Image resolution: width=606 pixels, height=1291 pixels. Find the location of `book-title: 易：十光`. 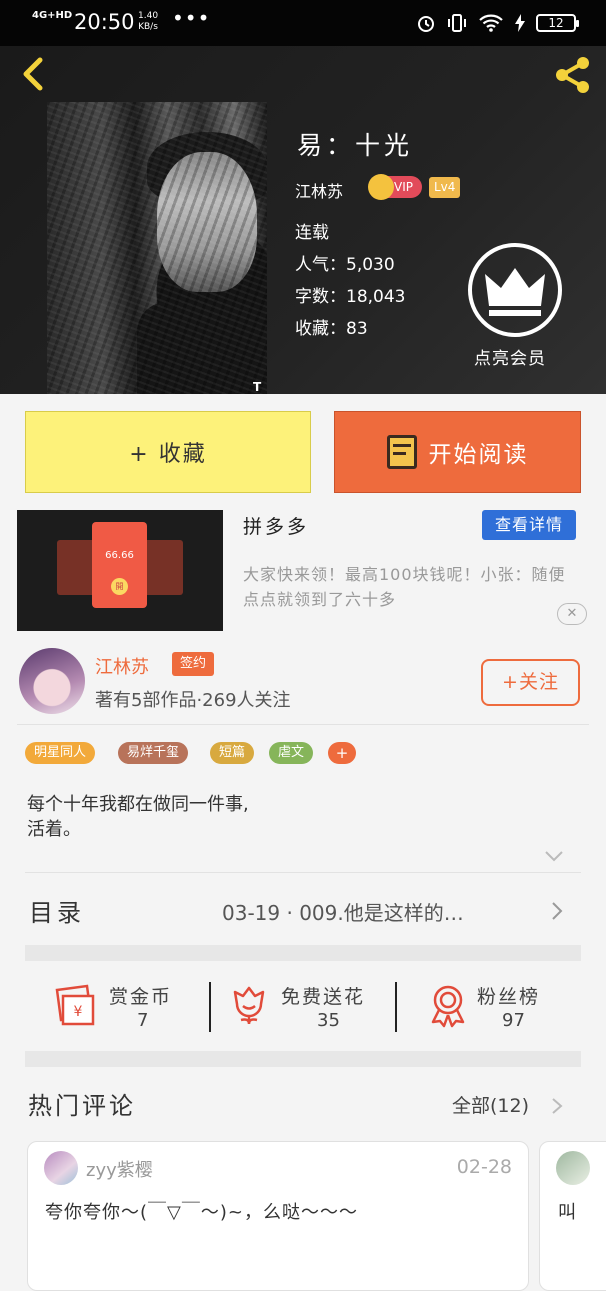

book-title: 易：十光 is located at coordinates (355, 145).